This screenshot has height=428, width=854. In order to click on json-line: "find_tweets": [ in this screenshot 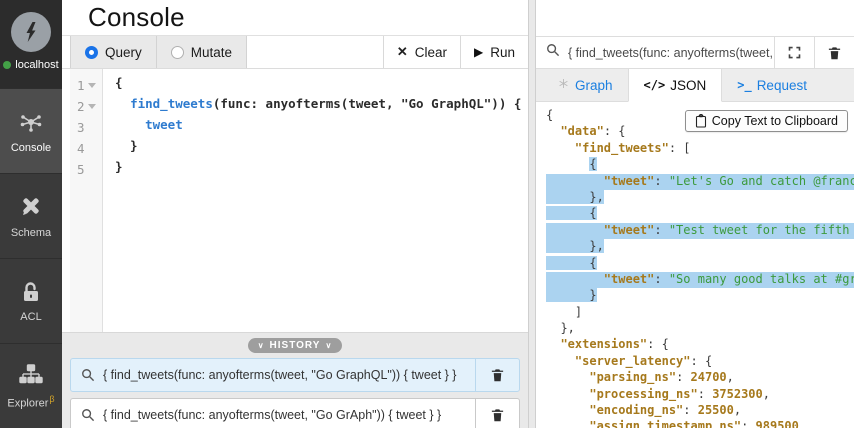, I will do `click(700, 149)`.